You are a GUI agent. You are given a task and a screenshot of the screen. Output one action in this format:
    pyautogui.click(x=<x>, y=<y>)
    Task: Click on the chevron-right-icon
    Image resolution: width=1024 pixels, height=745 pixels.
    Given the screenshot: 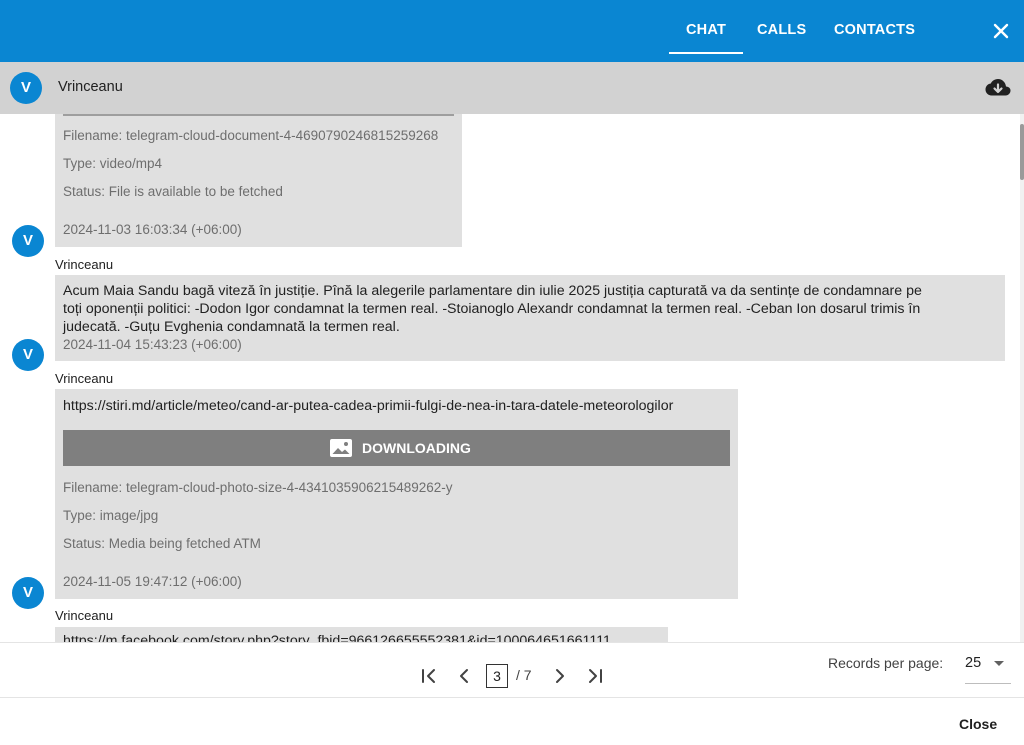 What is the action you would take?
    pyautogui.click(x=560, y=676)
    